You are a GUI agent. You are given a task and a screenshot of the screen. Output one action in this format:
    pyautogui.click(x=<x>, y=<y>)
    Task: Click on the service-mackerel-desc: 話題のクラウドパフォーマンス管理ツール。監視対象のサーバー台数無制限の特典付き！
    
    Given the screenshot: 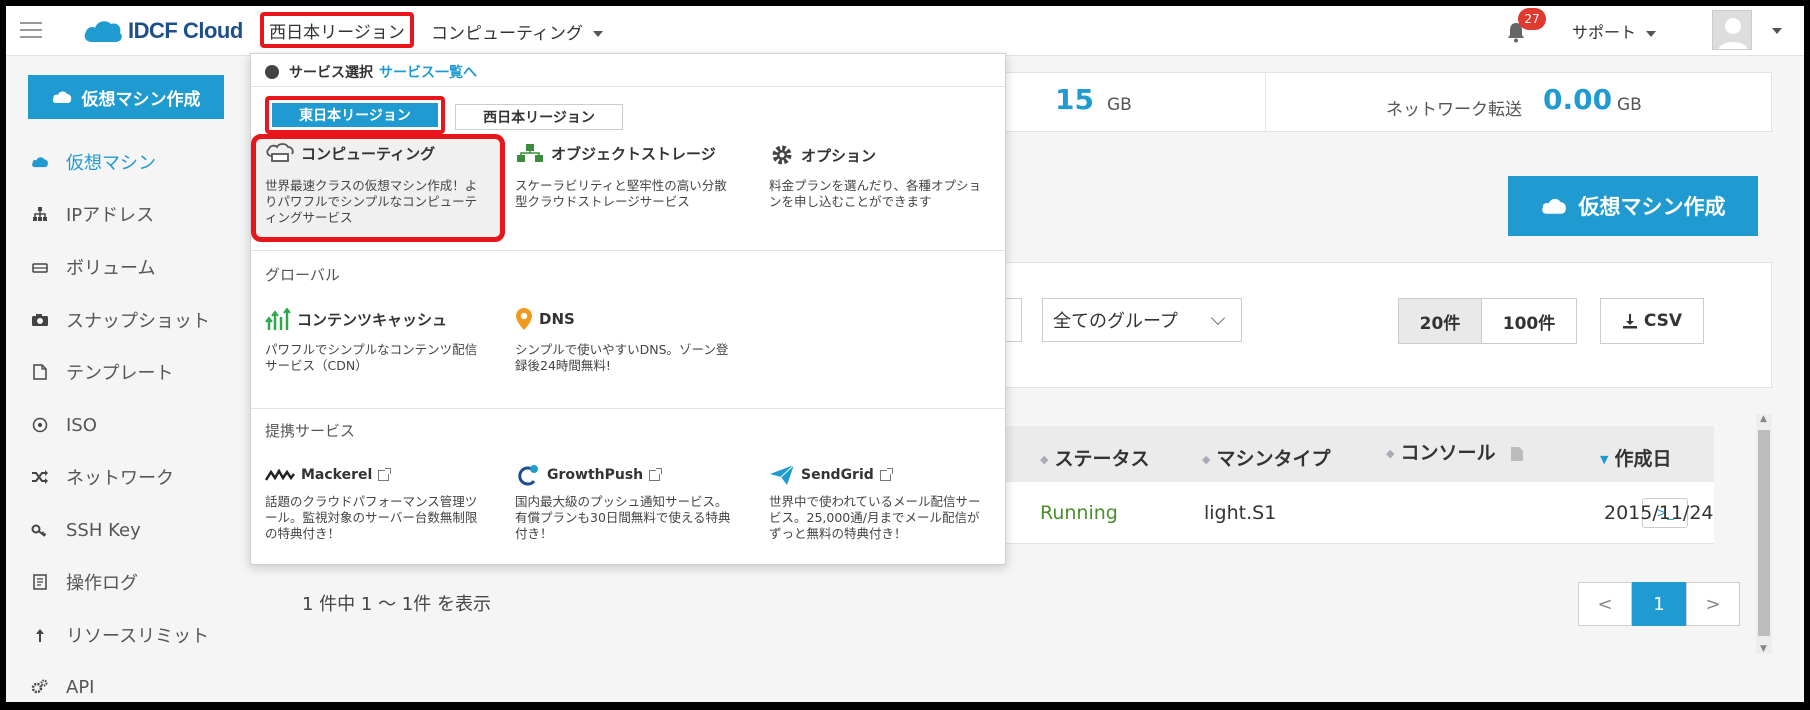 What is the action you would take?
    pyautogui.click(x=371, y=517)
    